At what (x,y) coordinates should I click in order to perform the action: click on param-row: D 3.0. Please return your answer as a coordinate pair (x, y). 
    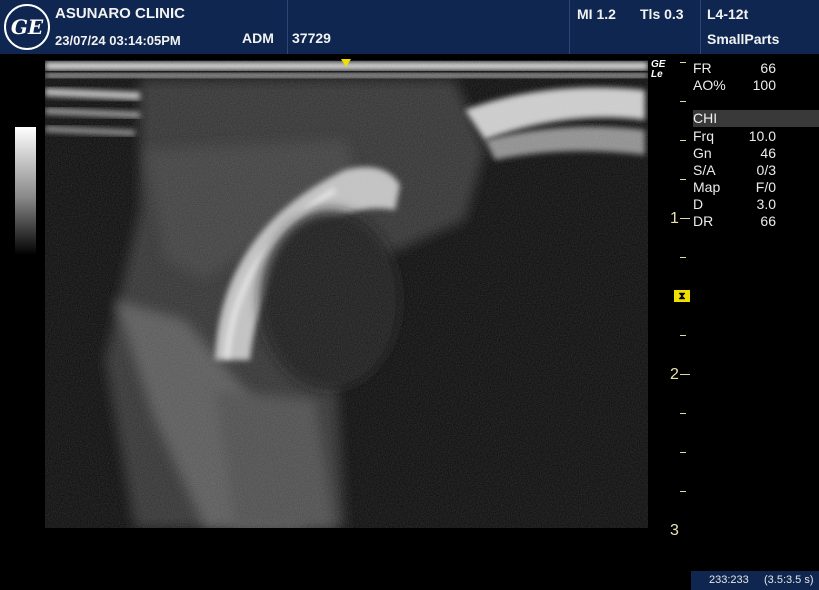
    Looking at the image, I should click on (734, 204).